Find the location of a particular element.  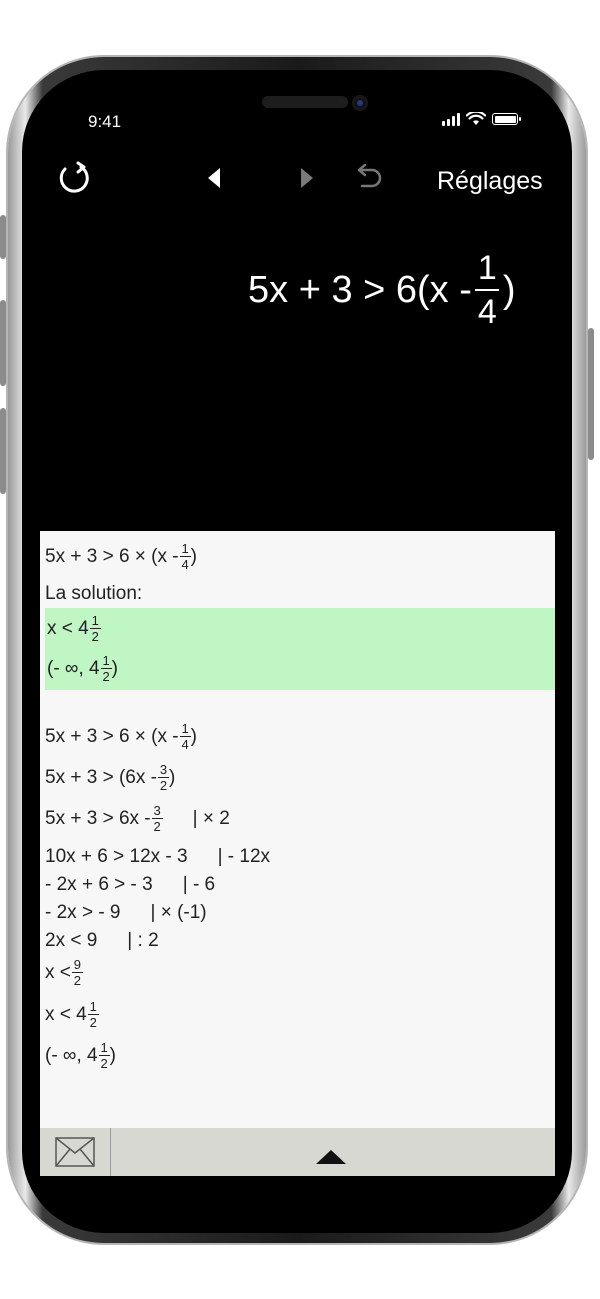

step-line: x < 4 12 is located at coordinates (72, 1014).